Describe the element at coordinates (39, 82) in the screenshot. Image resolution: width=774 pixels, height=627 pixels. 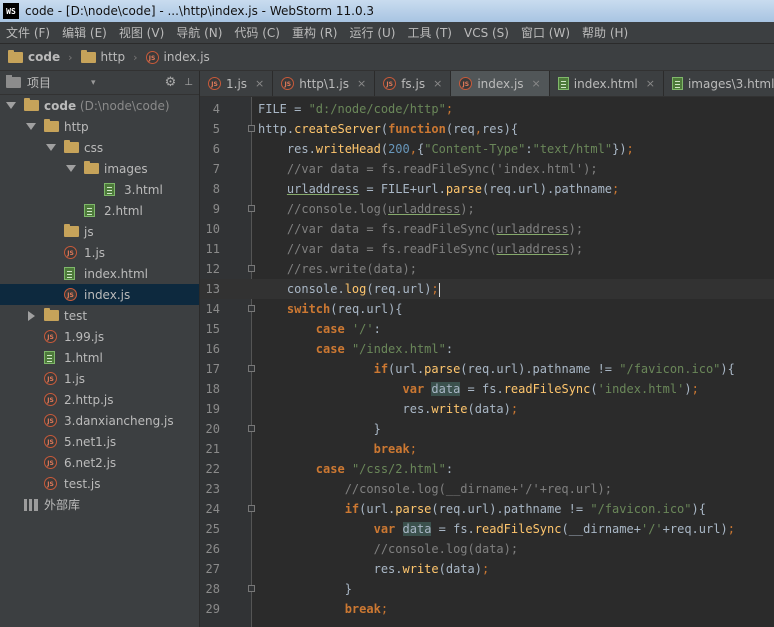
I see `project-panel-title: 项目` at that location.